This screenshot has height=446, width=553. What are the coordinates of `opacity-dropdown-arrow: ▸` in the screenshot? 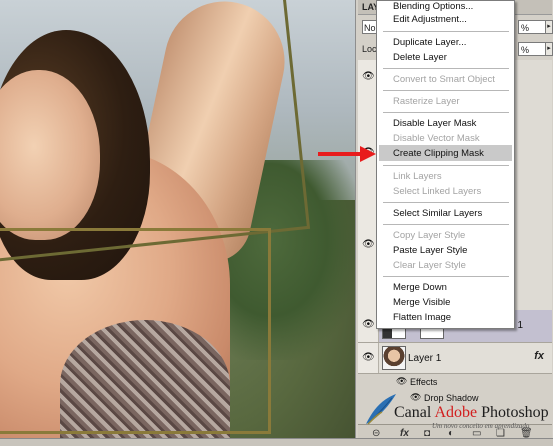 It's located at (549, 27).